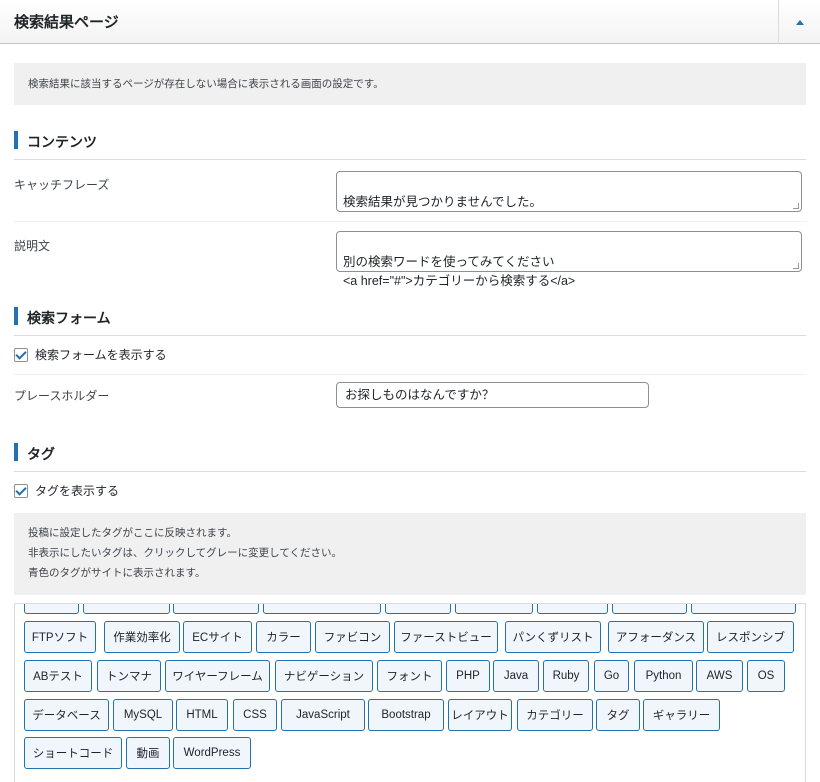 The width and height of the screenshot is (820, 782). I want to click on catchphrase-textarea: 検索結果が見つかりませんでした。, so click(569, 191).